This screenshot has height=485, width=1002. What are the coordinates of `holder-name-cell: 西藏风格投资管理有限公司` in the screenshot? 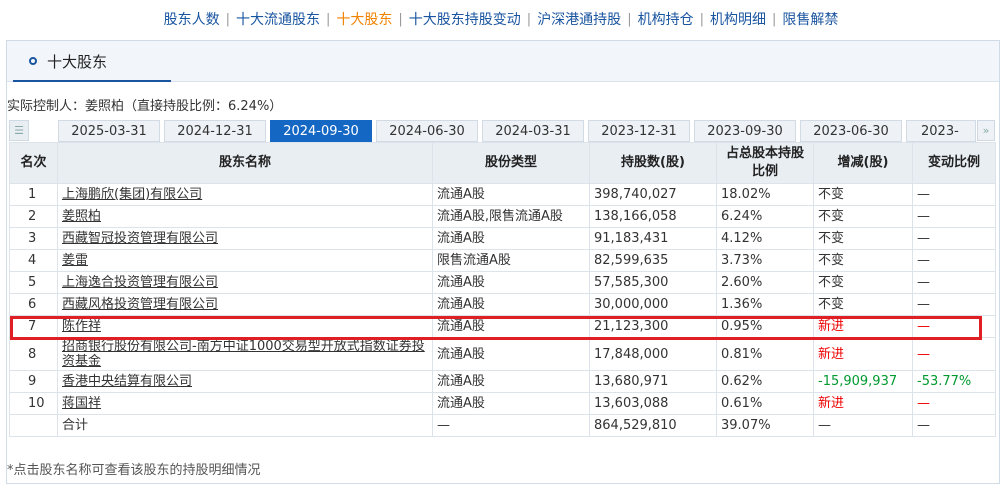 It's located at (245, 304).